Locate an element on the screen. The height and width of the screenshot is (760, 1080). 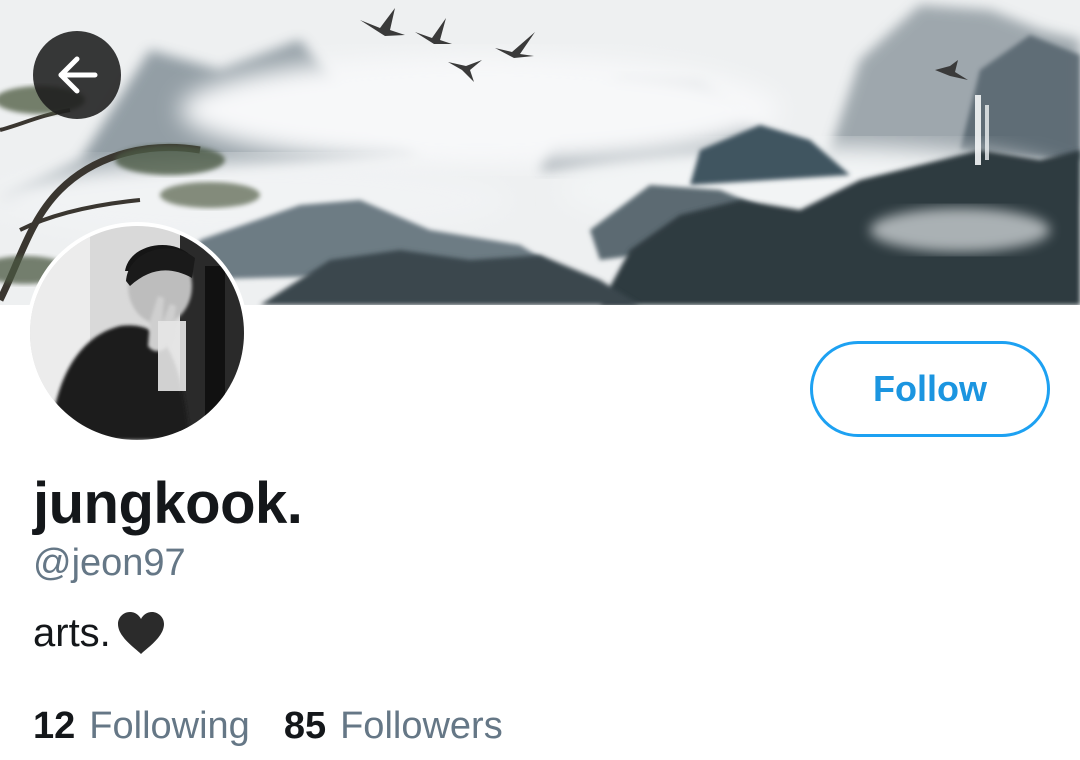
following-label: Following is located at coordinates (169, 726).